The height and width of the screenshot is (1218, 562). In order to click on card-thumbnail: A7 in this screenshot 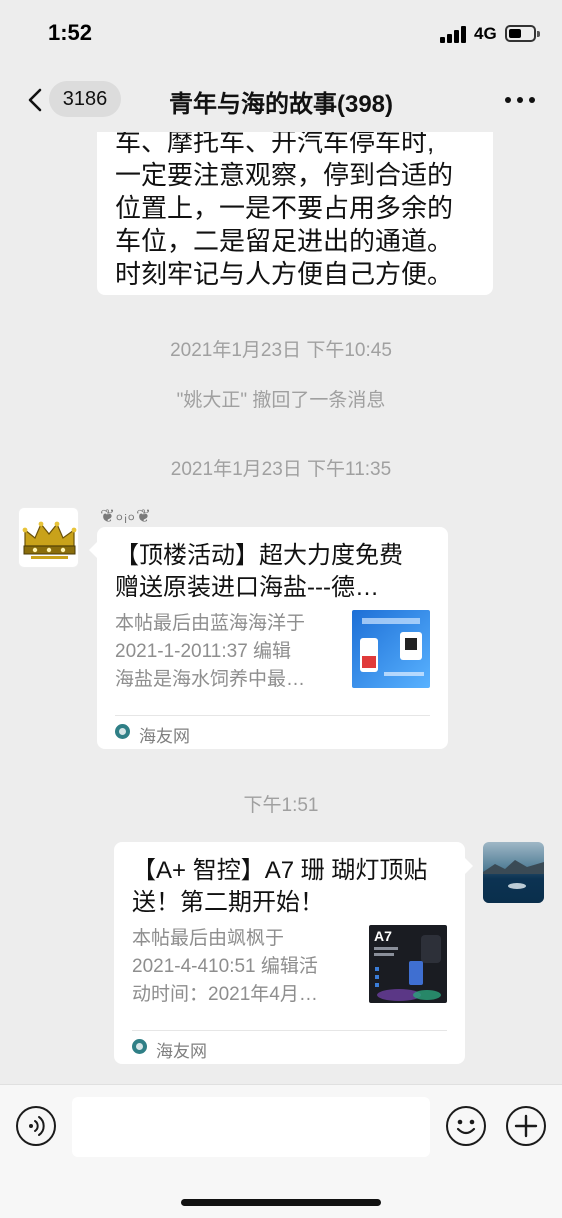, I will do `click(408, 964)`.